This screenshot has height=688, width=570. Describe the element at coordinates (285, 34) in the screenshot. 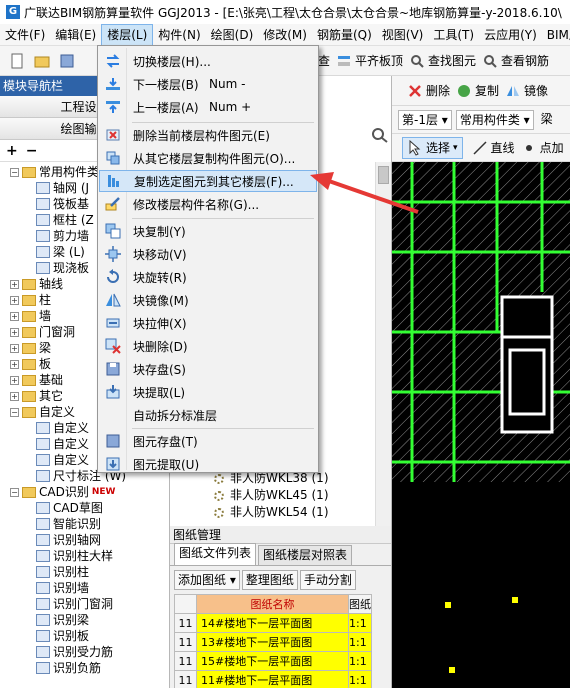

I see `menu-modify: 修改(M)` at that location.